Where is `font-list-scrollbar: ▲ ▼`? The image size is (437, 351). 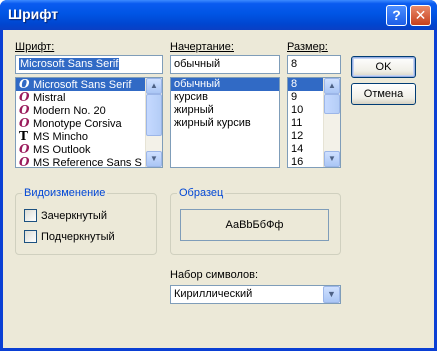
font-list-scrollbar: ▲ ▼ is located at coordinates (153, 122).